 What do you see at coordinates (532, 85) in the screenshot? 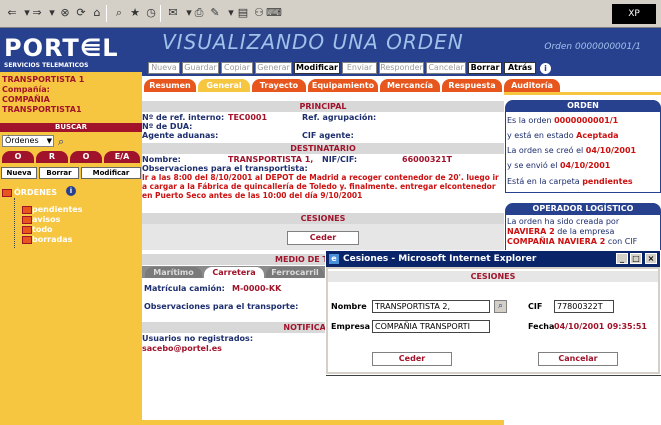
I see `tab-auditoria: Auditoría` at bounding box center [532, 85].